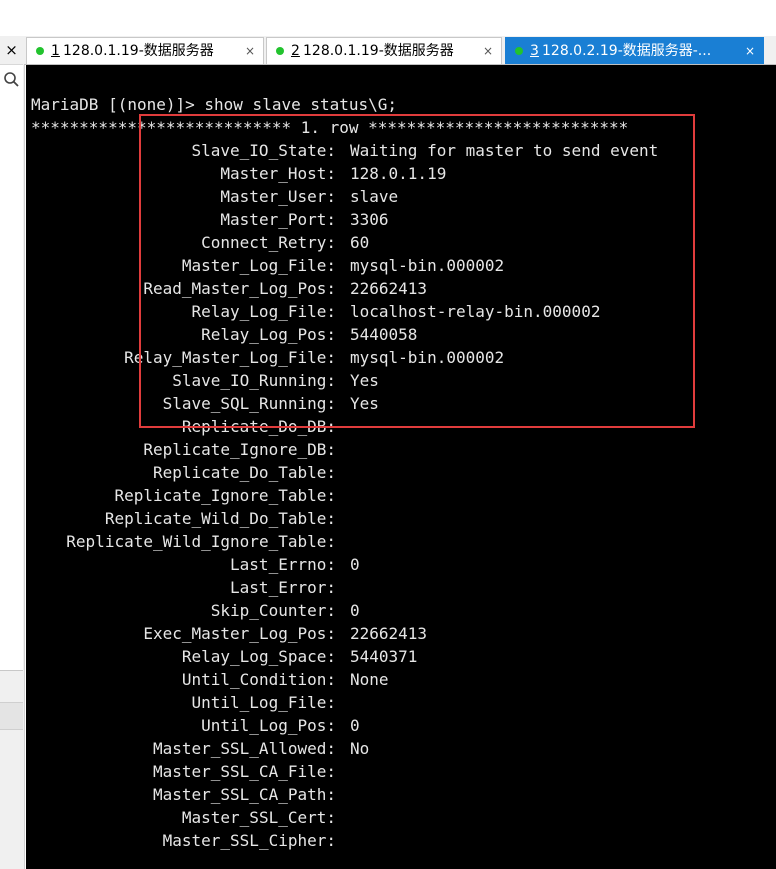 This screenshot has height=869, width=776. I want to click on status-field-label: Last_Error:, so click(283, 587).